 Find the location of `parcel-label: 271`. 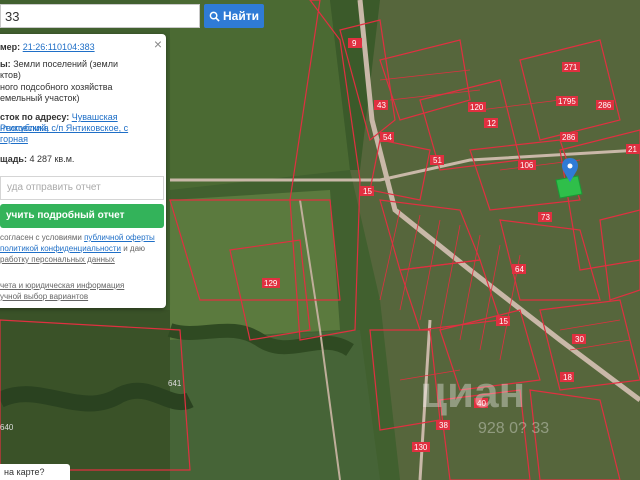

parcel-label: 271 is located at coordinates (571, 67).